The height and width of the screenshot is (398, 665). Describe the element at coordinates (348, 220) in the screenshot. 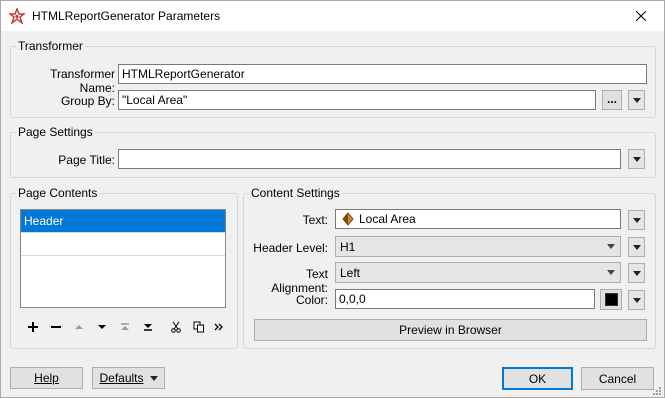

I see `attribute-icon` at that location.